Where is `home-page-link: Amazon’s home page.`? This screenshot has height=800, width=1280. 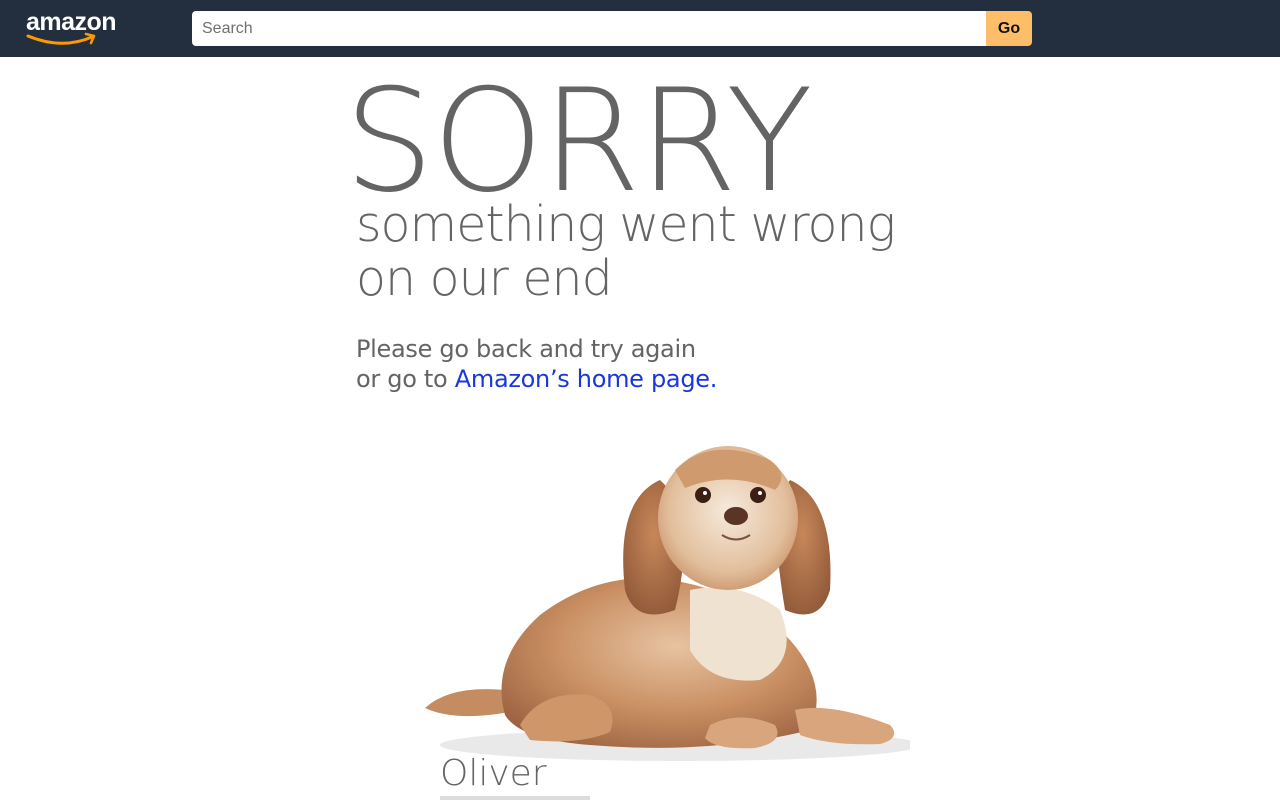 home-page-link: Amazon’s home page. is located at coordinates (586, 379).